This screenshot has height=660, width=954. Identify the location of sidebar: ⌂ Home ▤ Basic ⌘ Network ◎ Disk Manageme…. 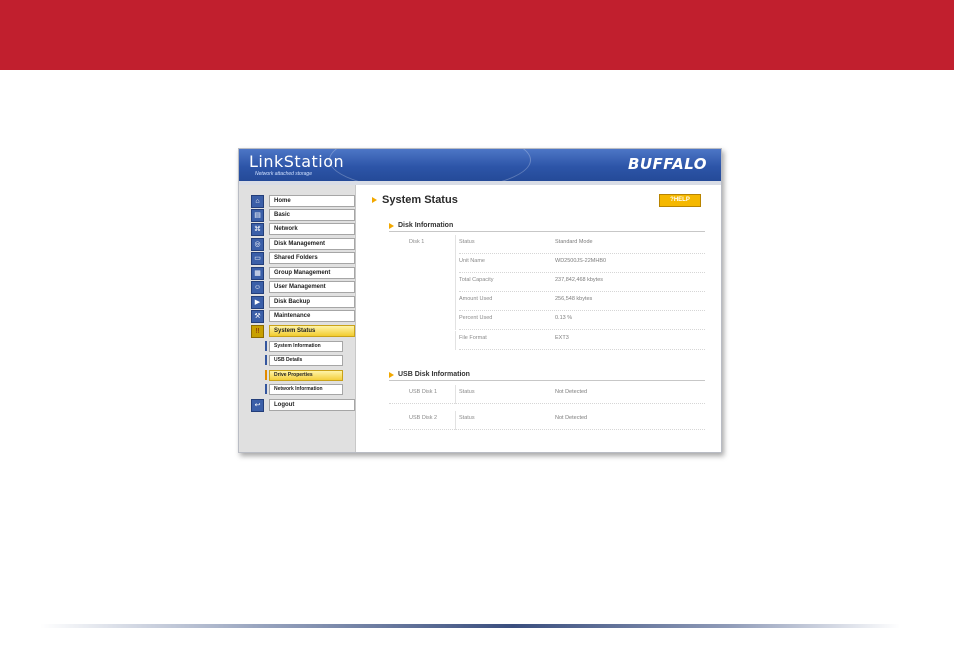
(297, 318).